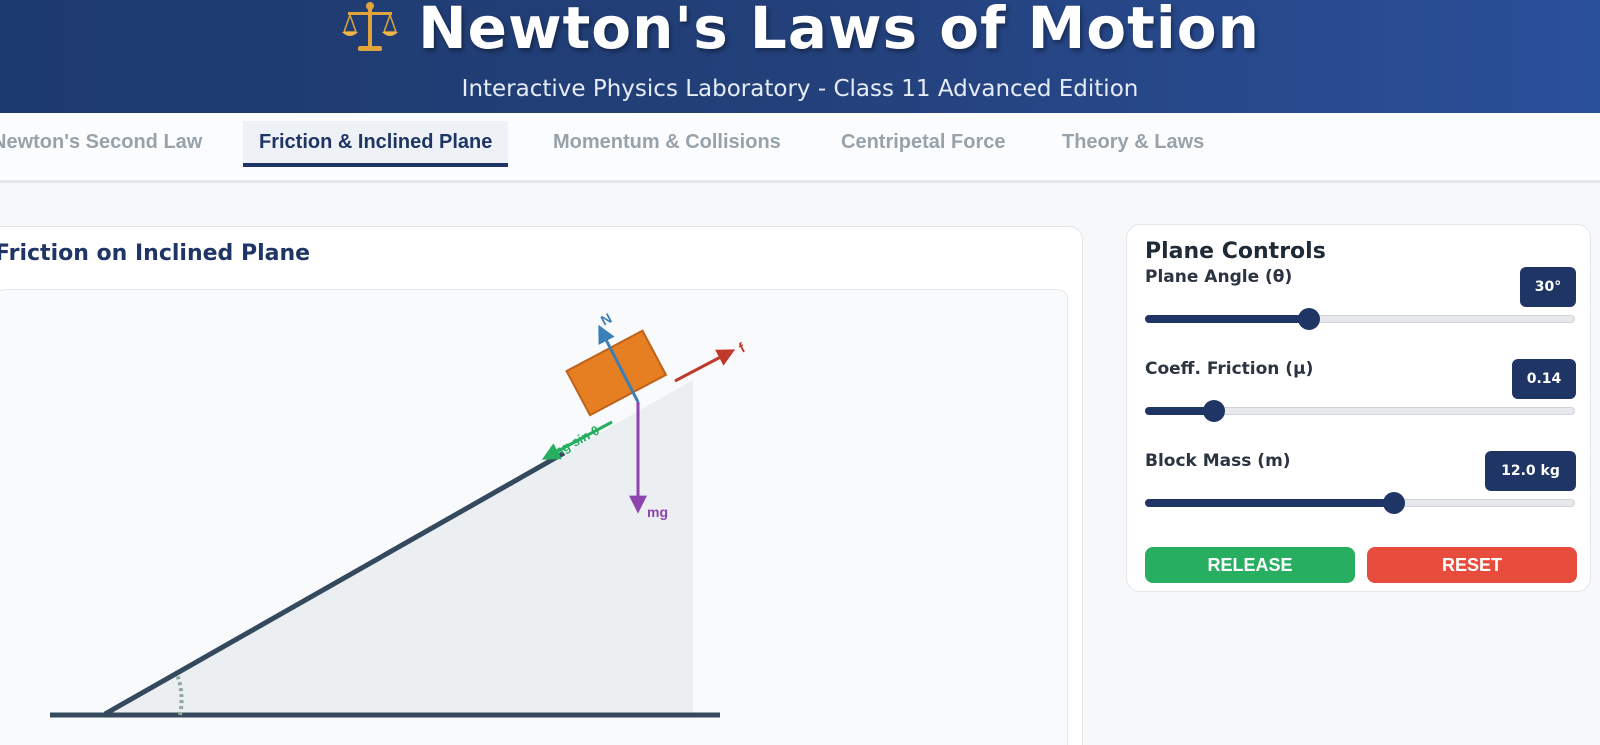 This screenshot has width=1600, height=745. Describe the element at coordinates (1214, 411) in the screenshot. I see `friction-coefficient-slider-thumb` at that location.